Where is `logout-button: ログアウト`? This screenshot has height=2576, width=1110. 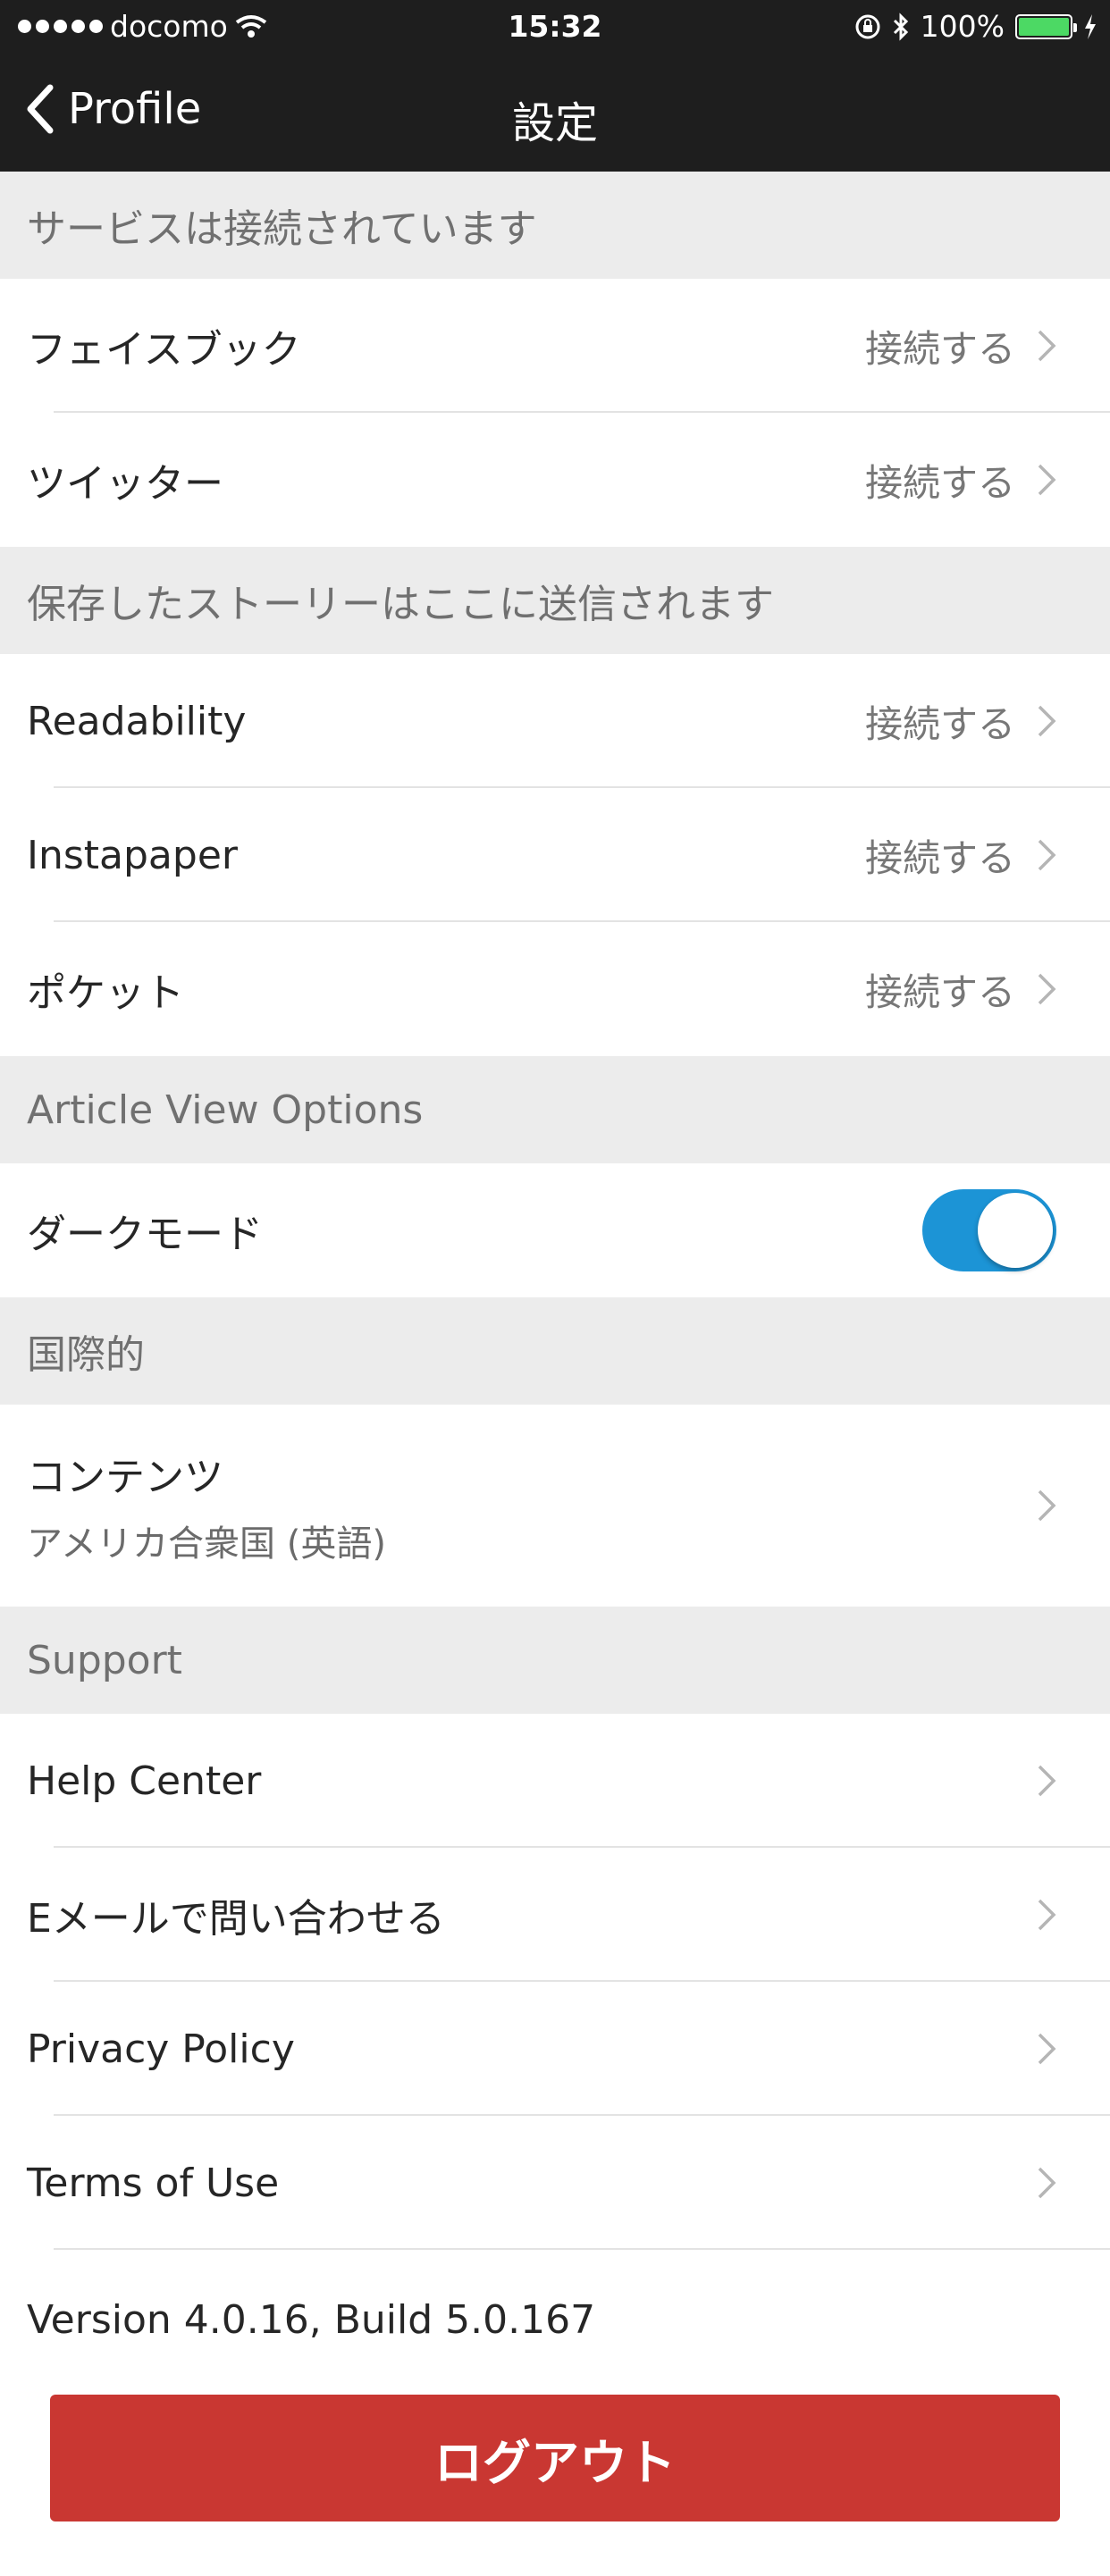 logout-button: ログアウト is located at coordinates (555, 2458).